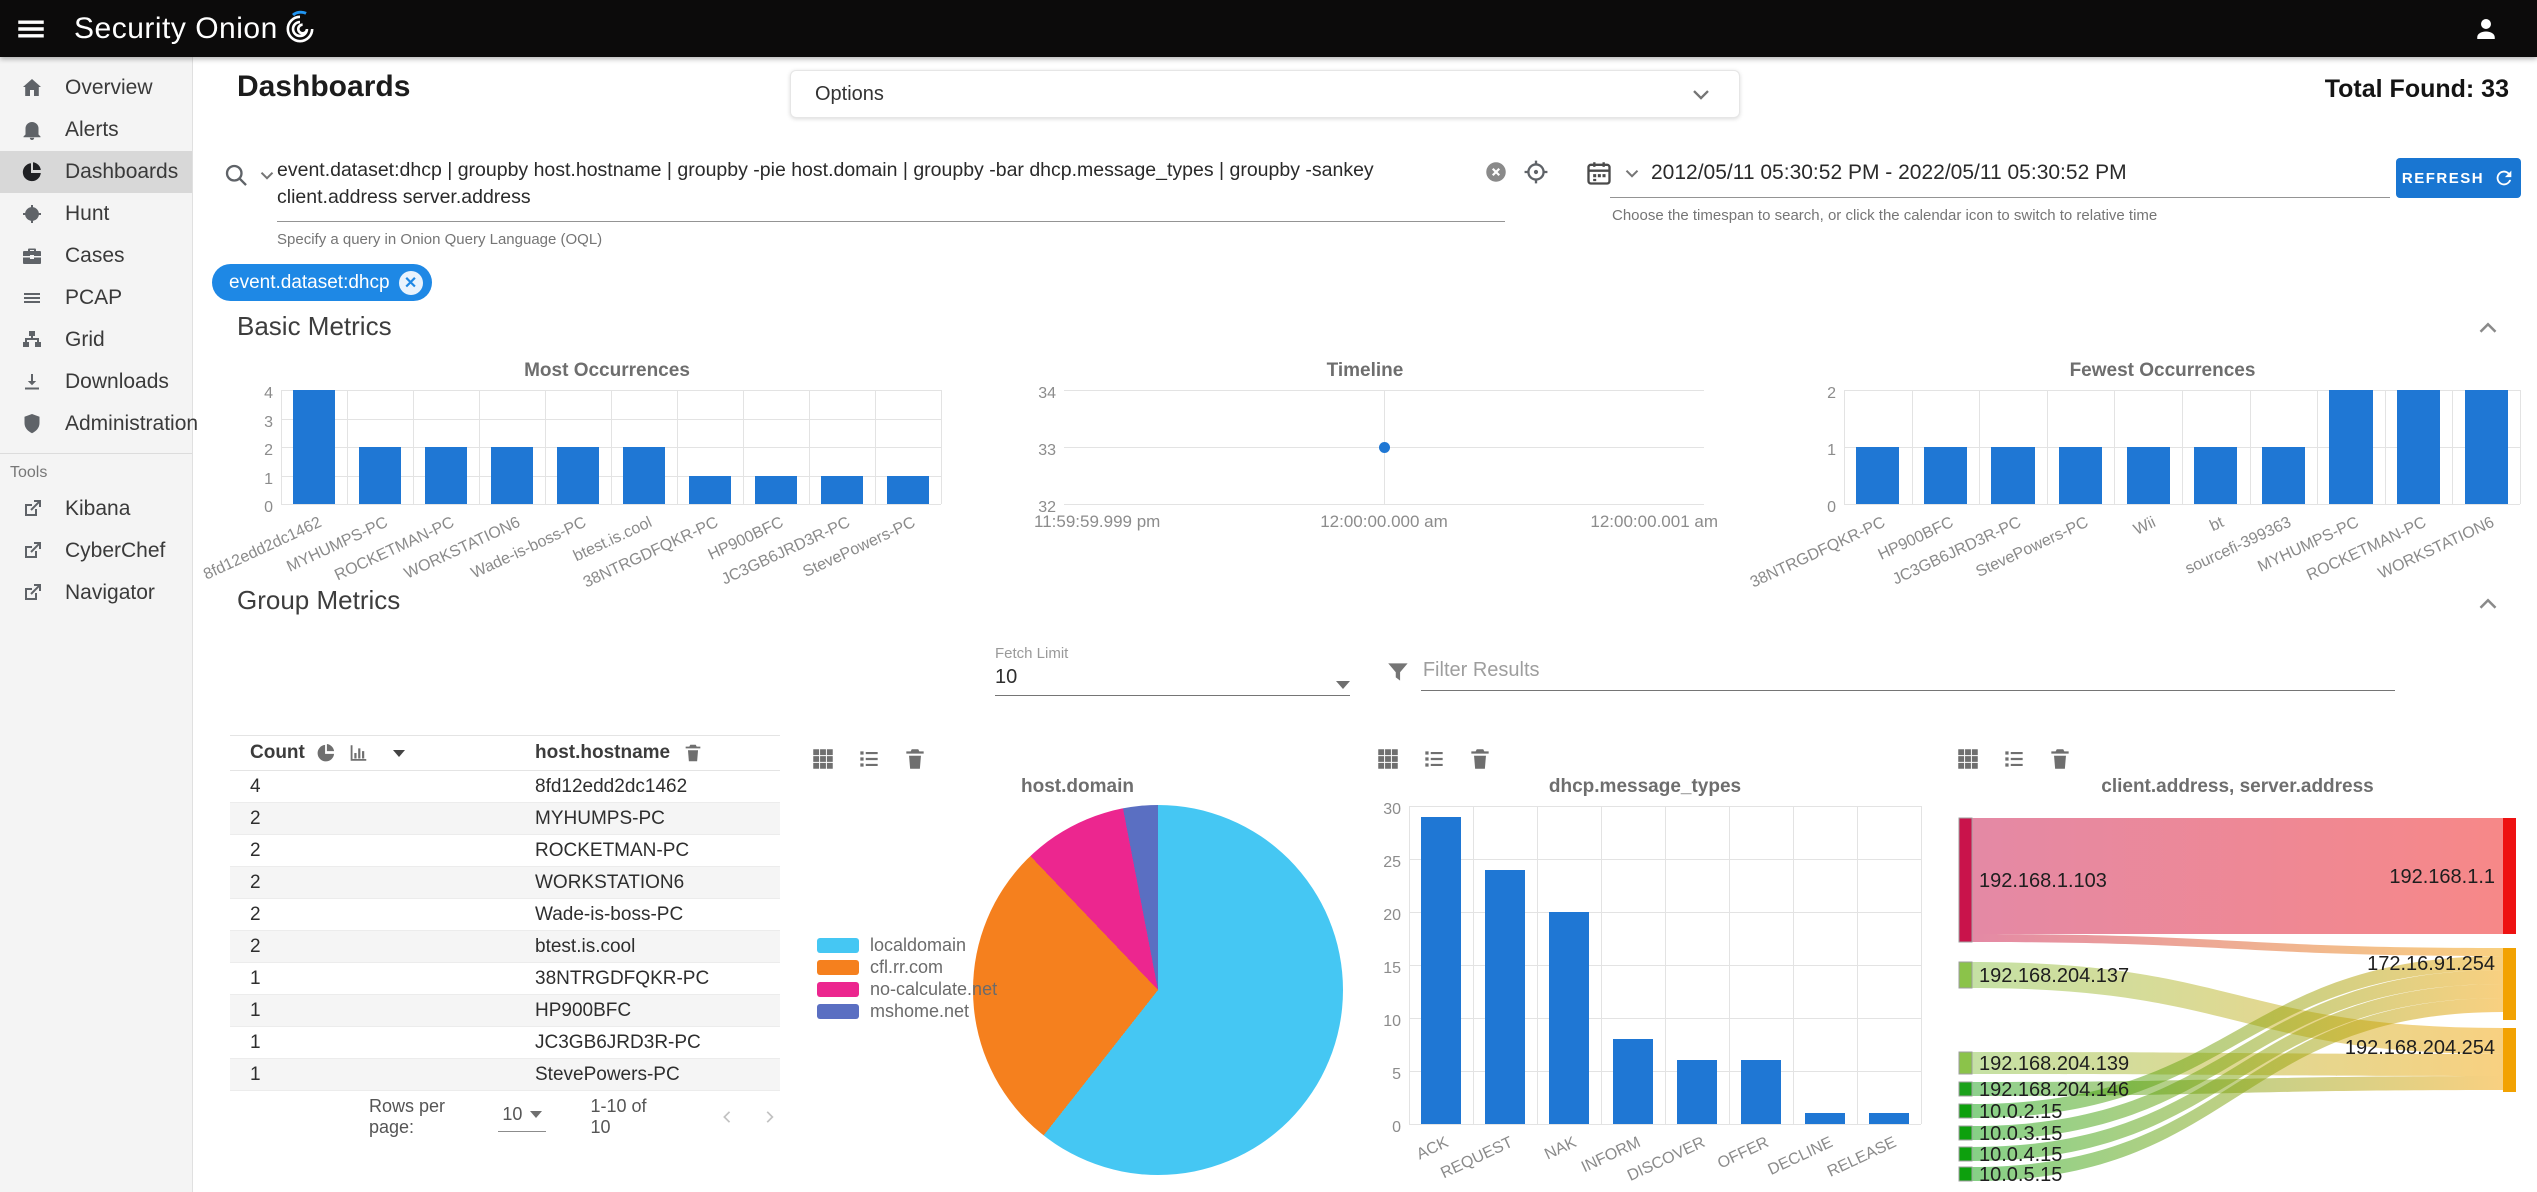  What do you see at coordinates (505, 1043) in the screenshot?
I see `table-row: 1 JC3GB6JRD3R-PC` at bounding box center [505, 1043].